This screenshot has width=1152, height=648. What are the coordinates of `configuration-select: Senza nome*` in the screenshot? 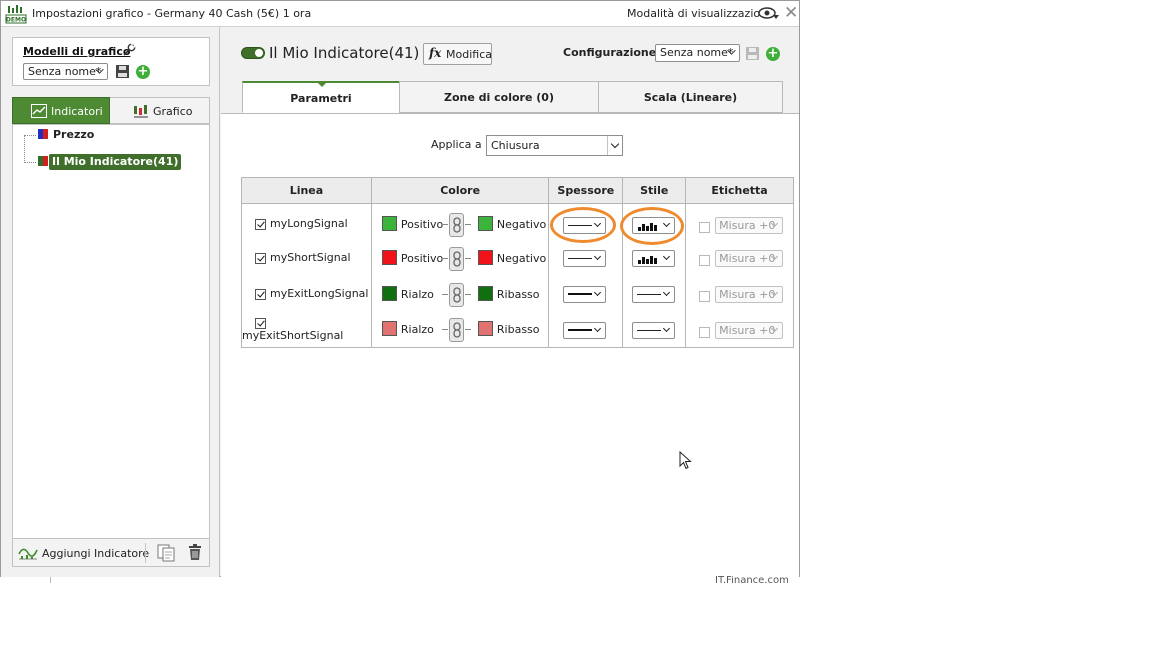 It's located at (697, 53).